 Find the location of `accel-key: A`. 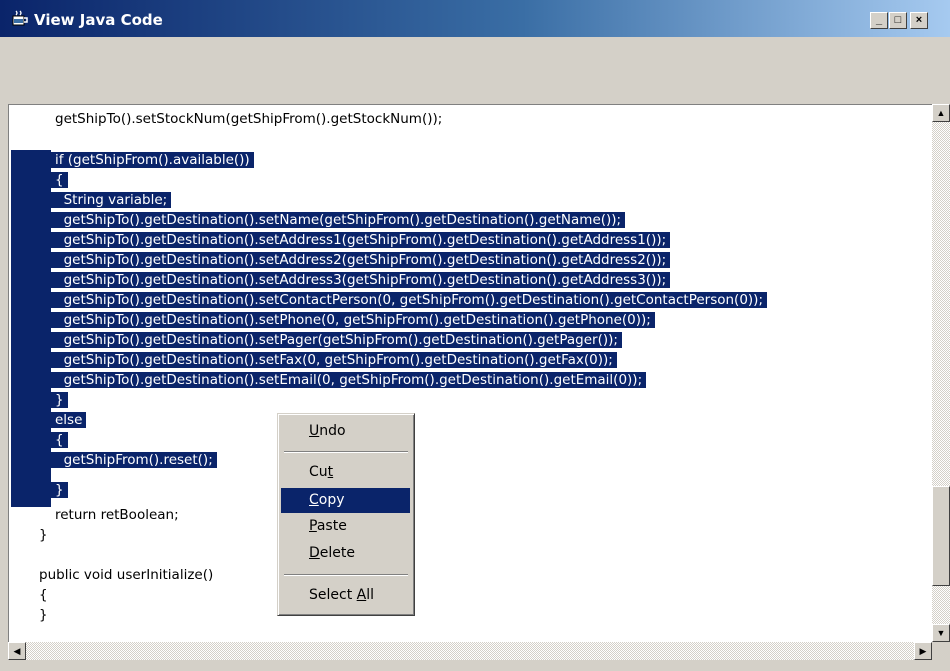

accel-key: A is located at coordinates (361, 595).